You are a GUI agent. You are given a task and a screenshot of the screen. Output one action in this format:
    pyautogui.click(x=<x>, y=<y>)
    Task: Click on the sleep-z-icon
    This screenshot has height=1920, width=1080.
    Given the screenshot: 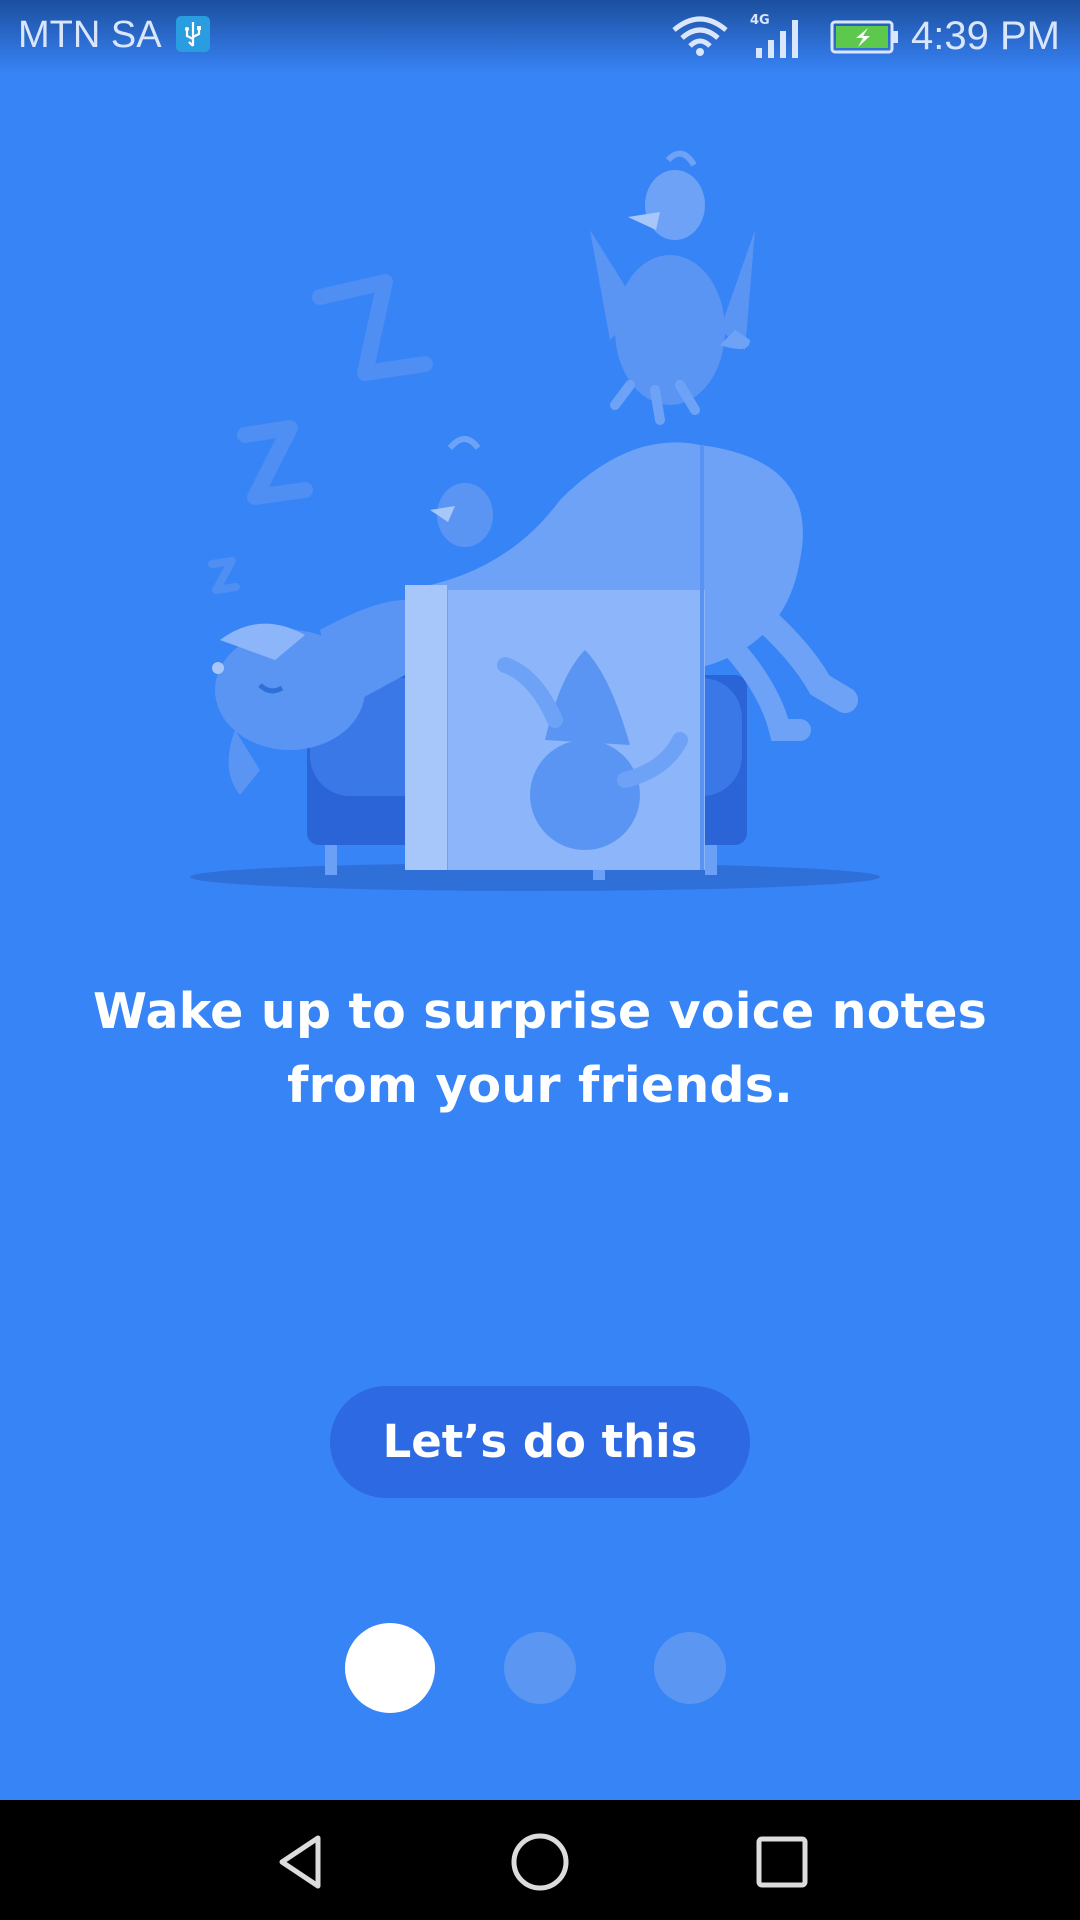 What is the action you would take?
    pyautogui.click(x=320, y=434)
    